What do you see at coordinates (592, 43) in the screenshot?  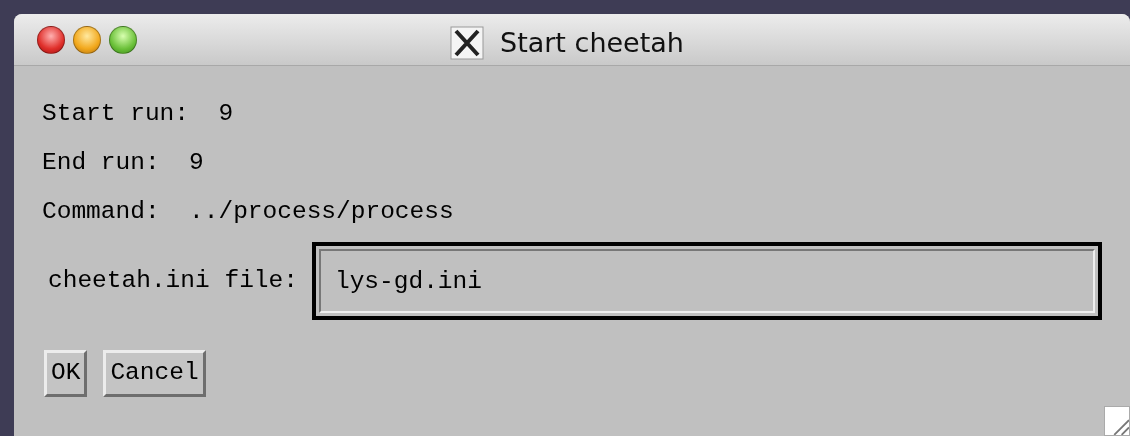 I see `window-title: Start cheetah` at bounding box center [592, 43].